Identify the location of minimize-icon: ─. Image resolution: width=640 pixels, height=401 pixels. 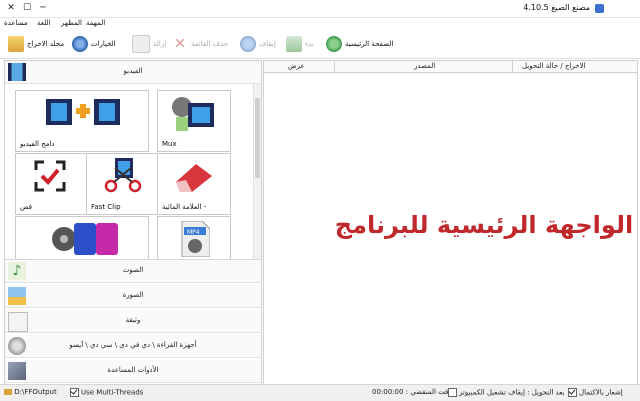
(43, 8).